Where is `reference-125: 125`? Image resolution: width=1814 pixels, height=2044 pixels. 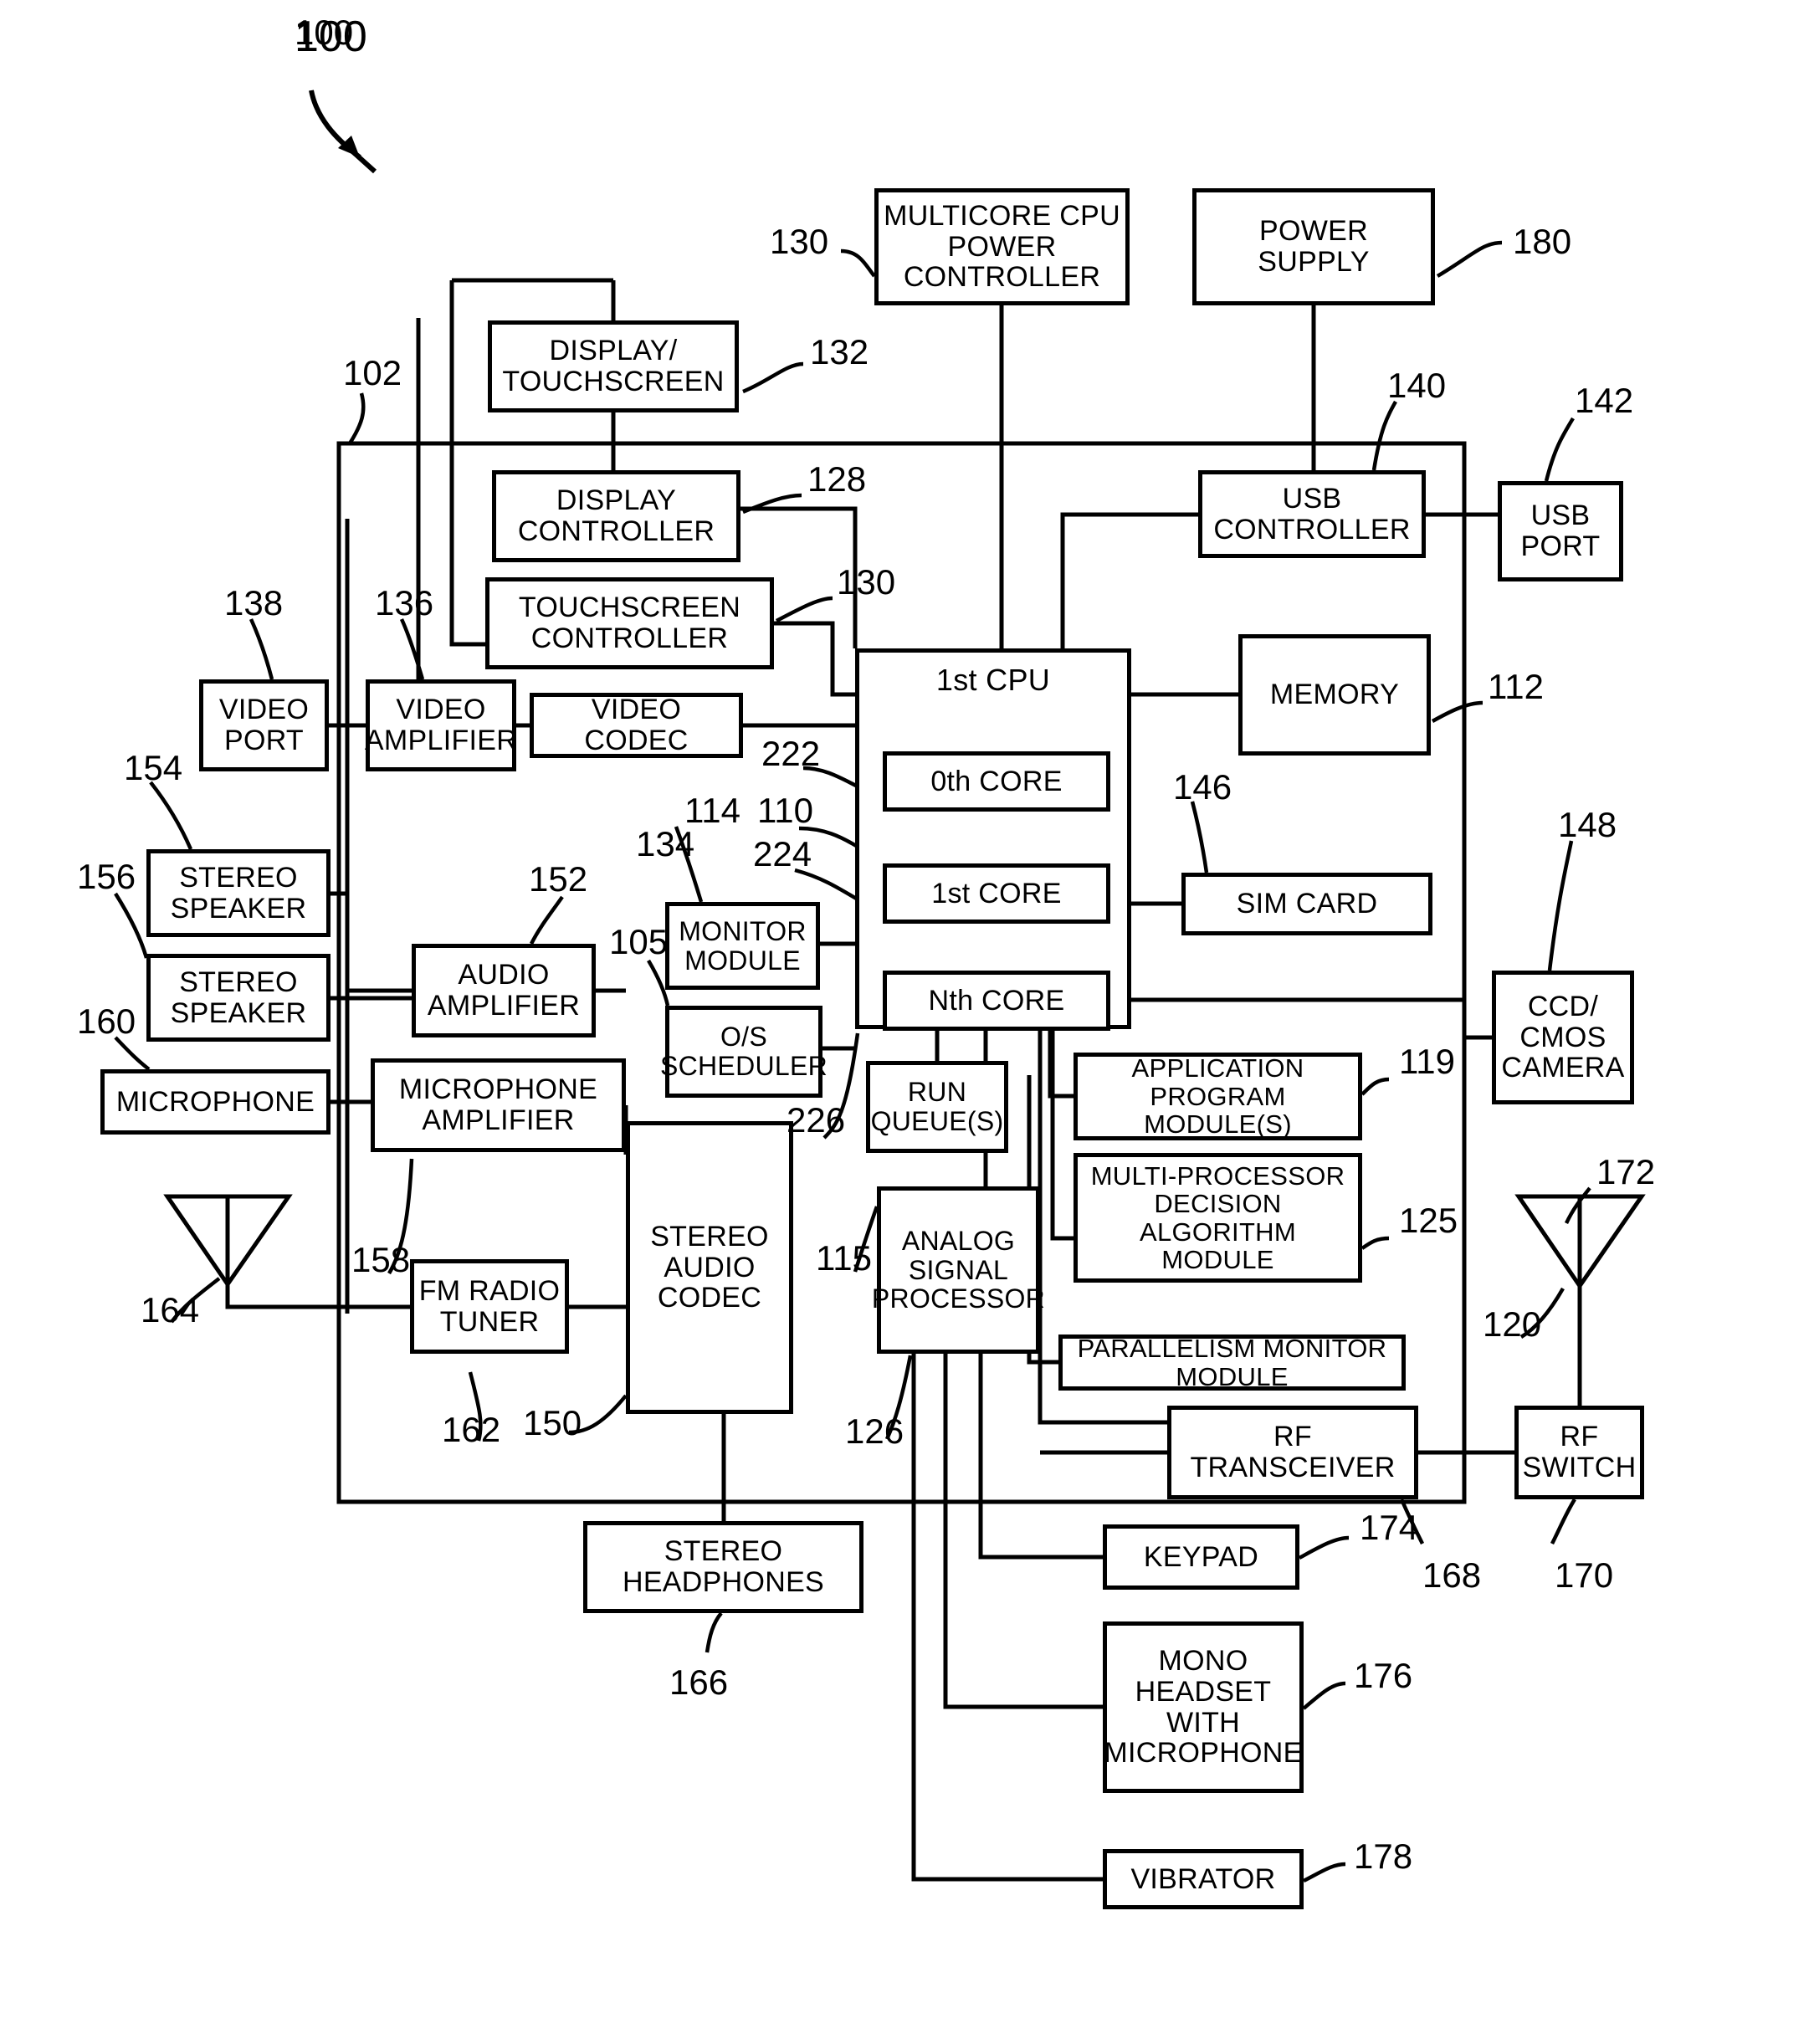 reference-125: 125 is located at coordinates (1428, 1220).